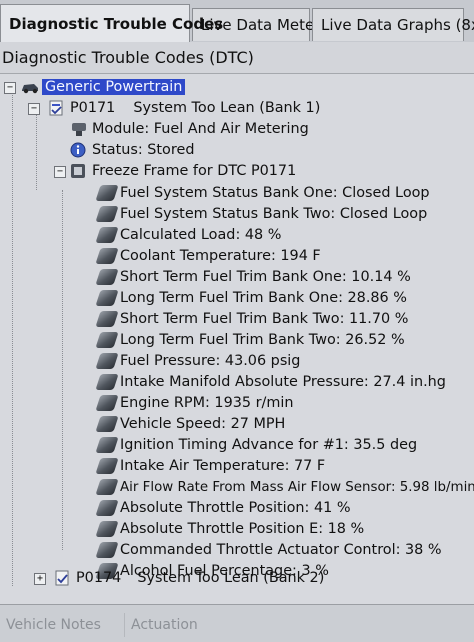 The height and width of the screenshot is (642, 474). What do you see at coordinates (210, 361) in the screenshot?
I see `freeze-item-label: Fuel Pressure: 43.06 psig` at bounding box center [210, 361].